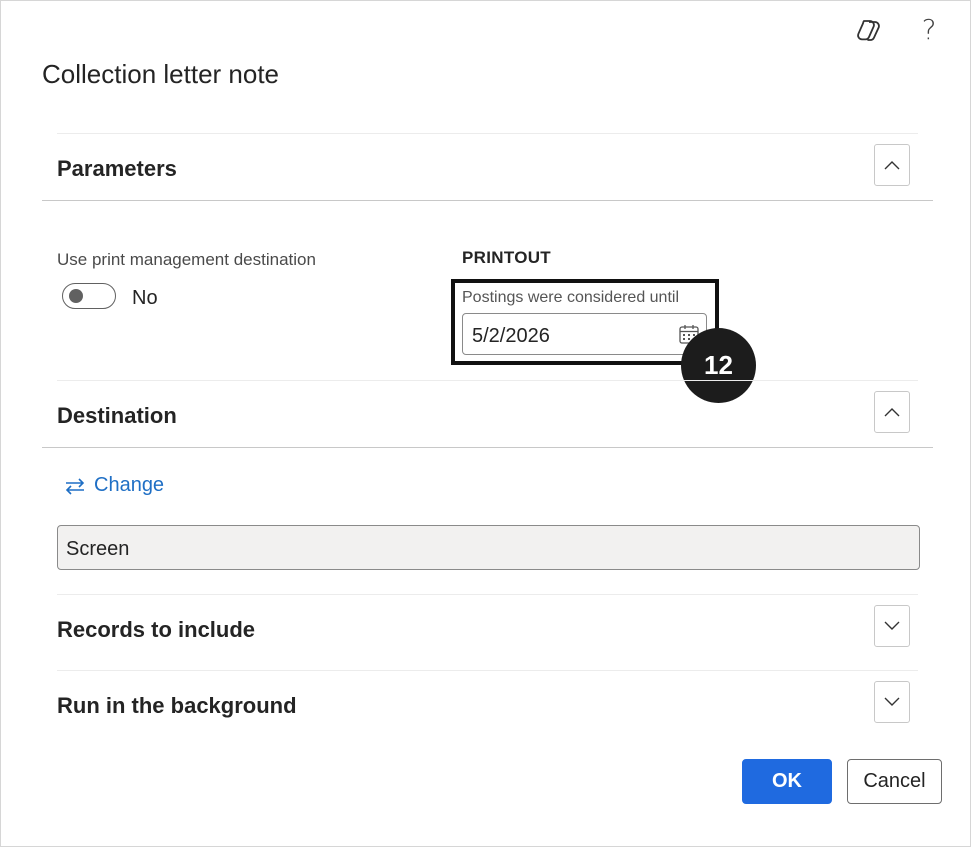 The width and height of the screenshot is (971, 847). I want to click on help-icon: ?, so click(929, 30).